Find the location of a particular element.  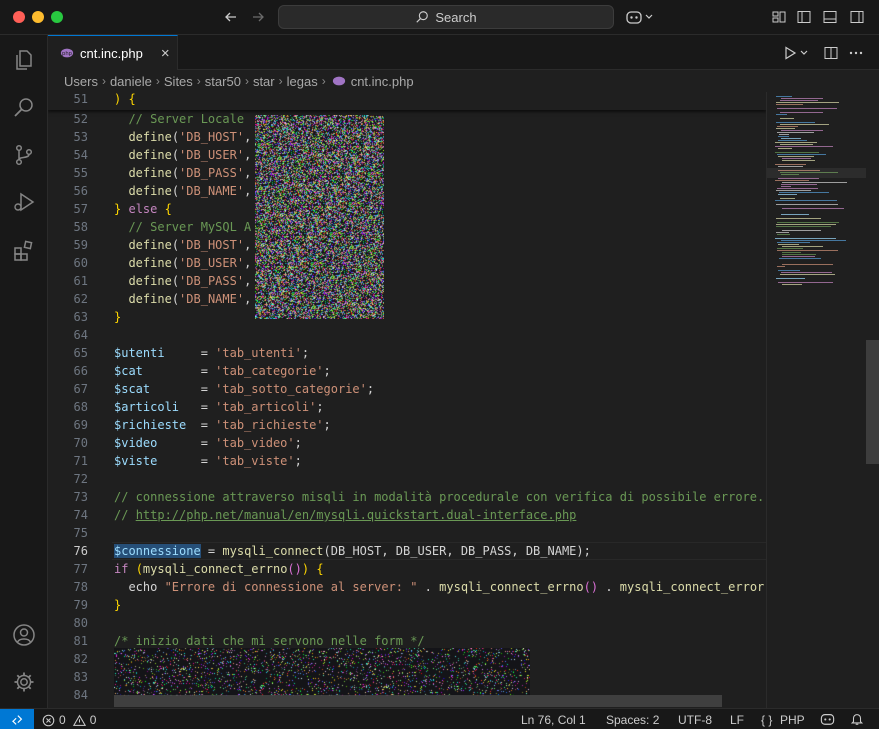

close-icon: × is located at coordinates (165, 53).